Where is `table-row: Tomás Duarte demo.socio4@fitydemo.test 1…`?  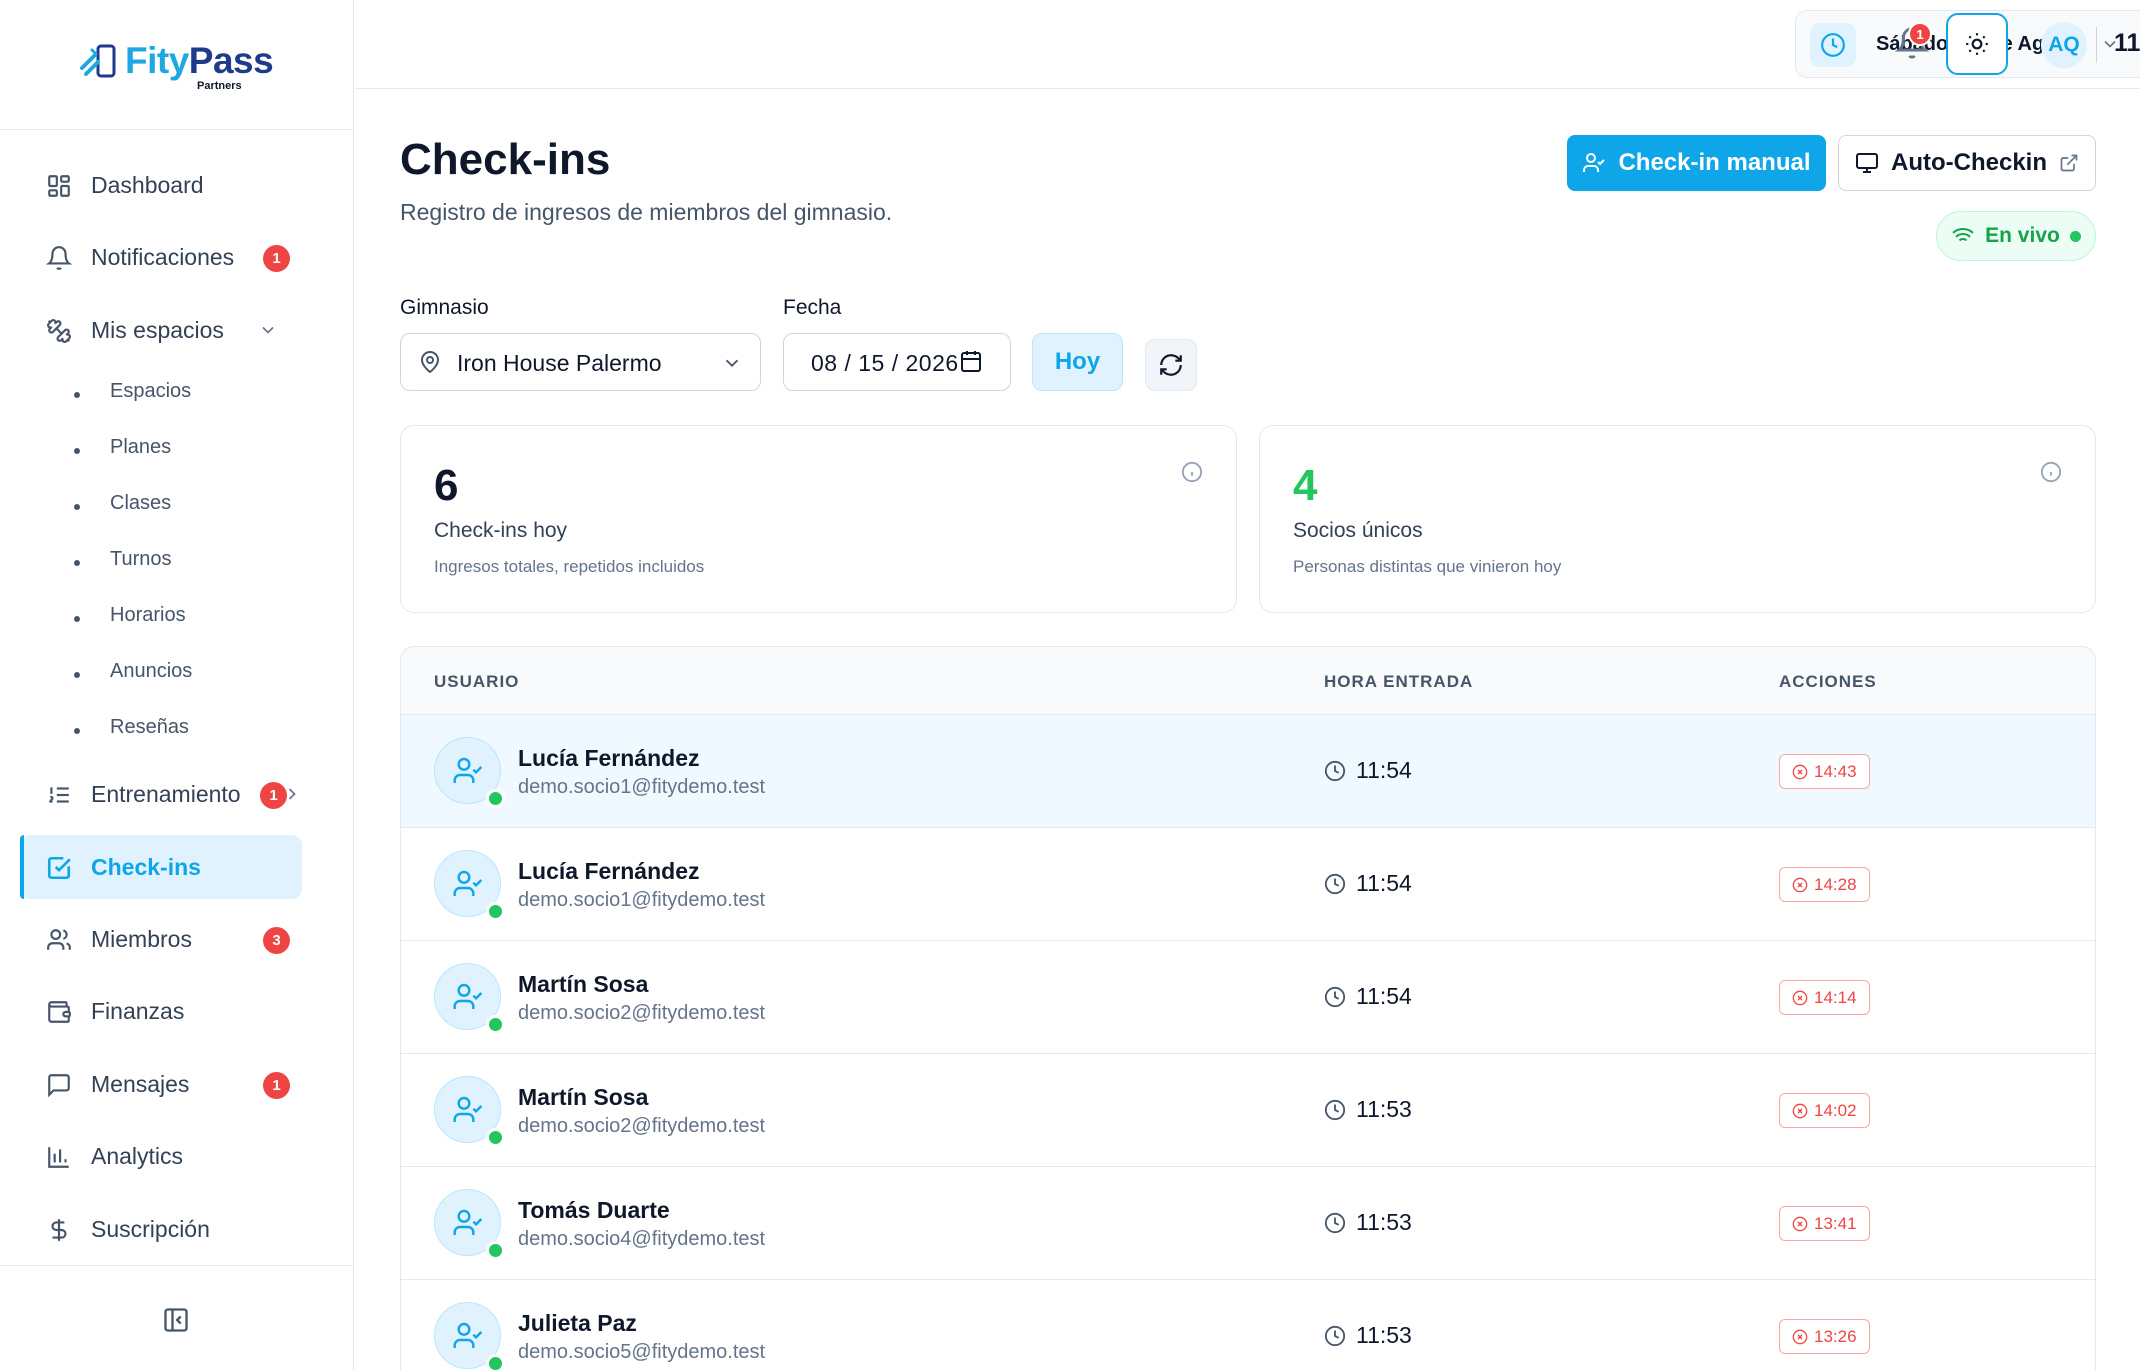
table-row: Tomás Duarte demo.socio4@fitydemo.test 1… is located at coordinates (1248, 1223).